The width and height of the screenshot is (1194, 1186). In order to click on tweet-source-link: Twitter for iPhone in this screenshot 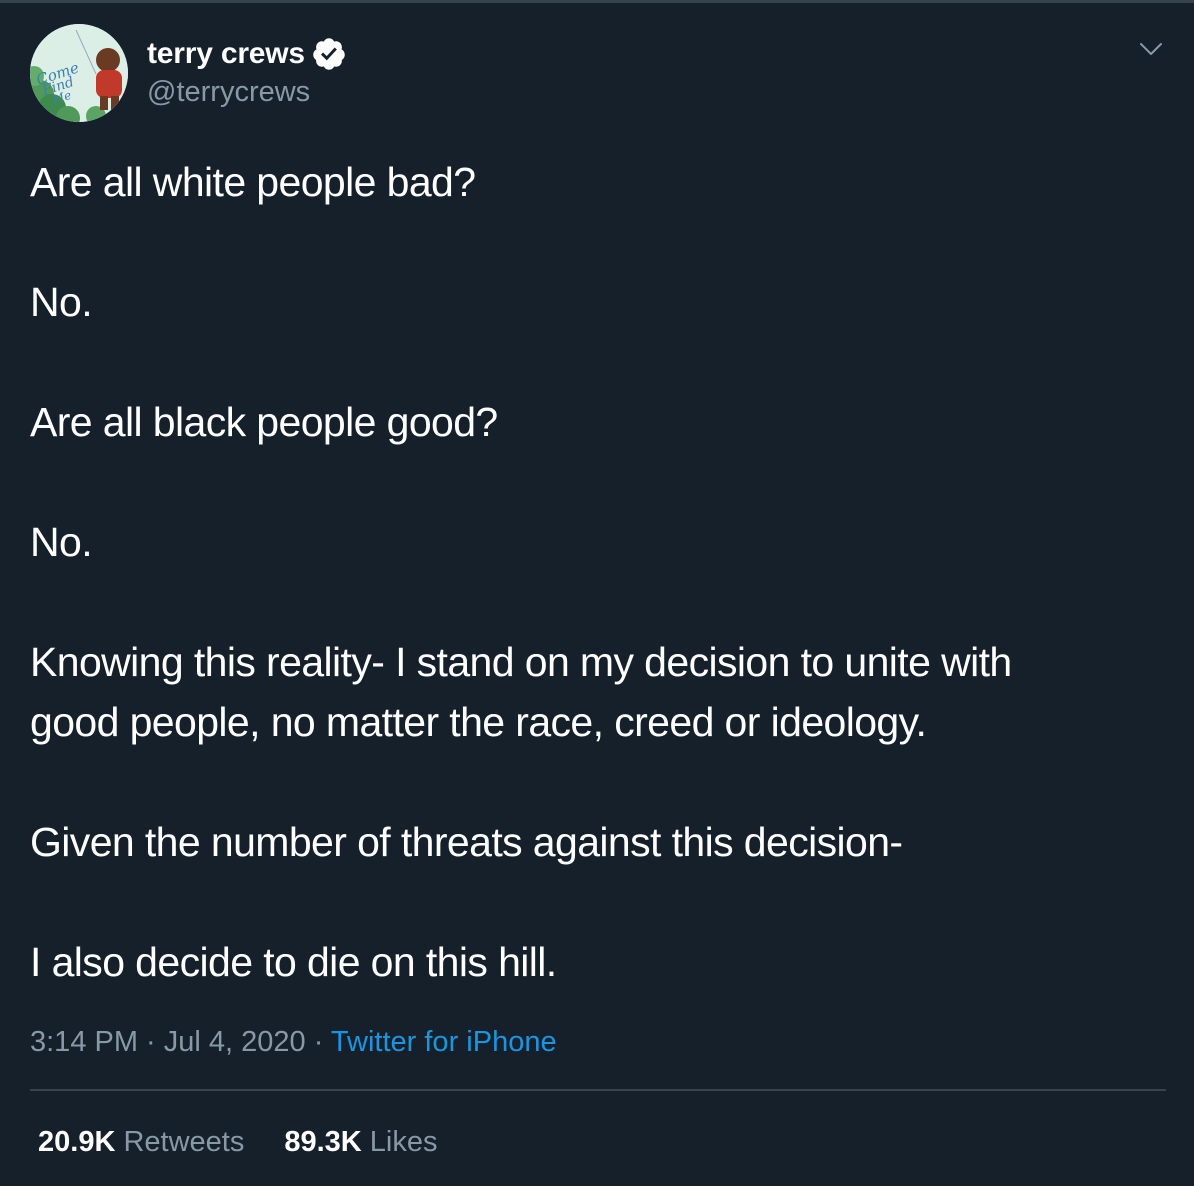, I will do `click(444, 1042)`.